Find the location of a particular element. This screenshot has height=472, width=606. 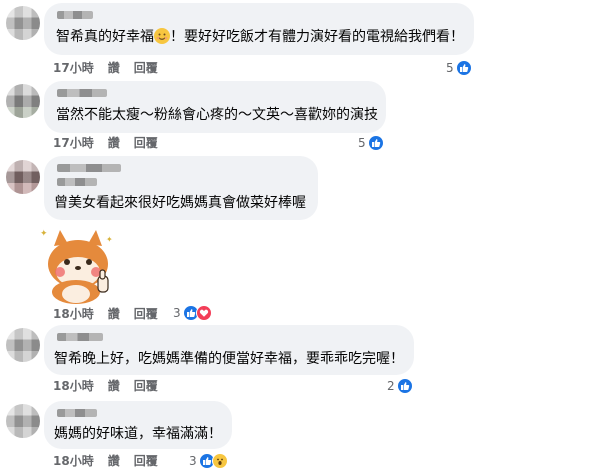

reaction-count: 2 is located at coordinates (391, 386).